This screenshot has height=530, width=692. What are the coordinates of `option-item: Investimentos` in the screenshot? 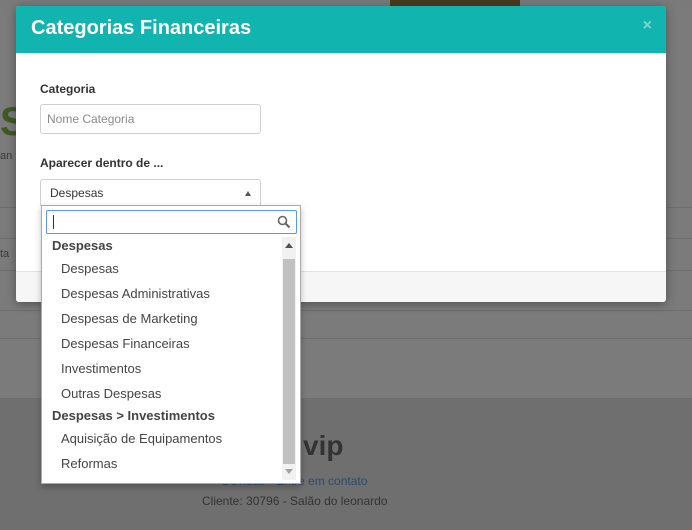 It's located at (161, 368).